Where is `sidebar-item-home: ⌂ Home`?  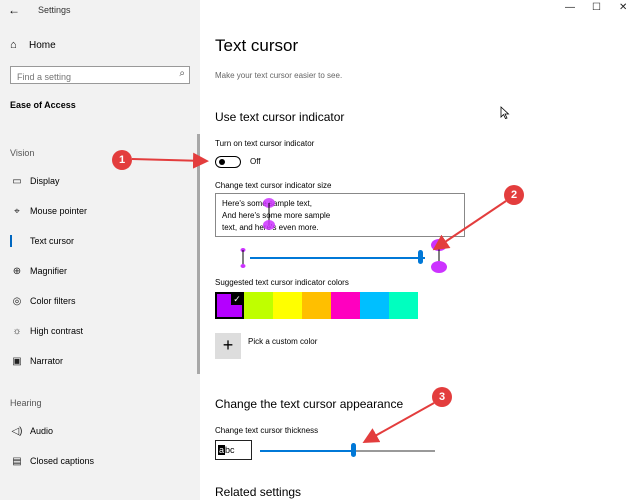
sidebar-item-home: ⌂ Home is located at coordinates (33, 45).